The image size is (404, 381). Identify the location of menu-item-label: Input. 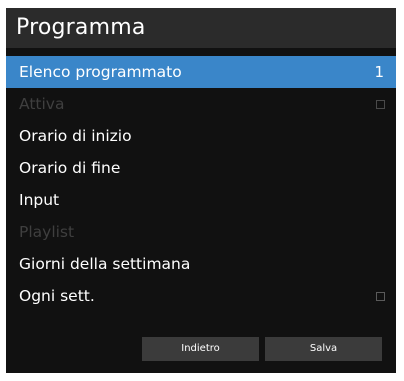
(39, 200).